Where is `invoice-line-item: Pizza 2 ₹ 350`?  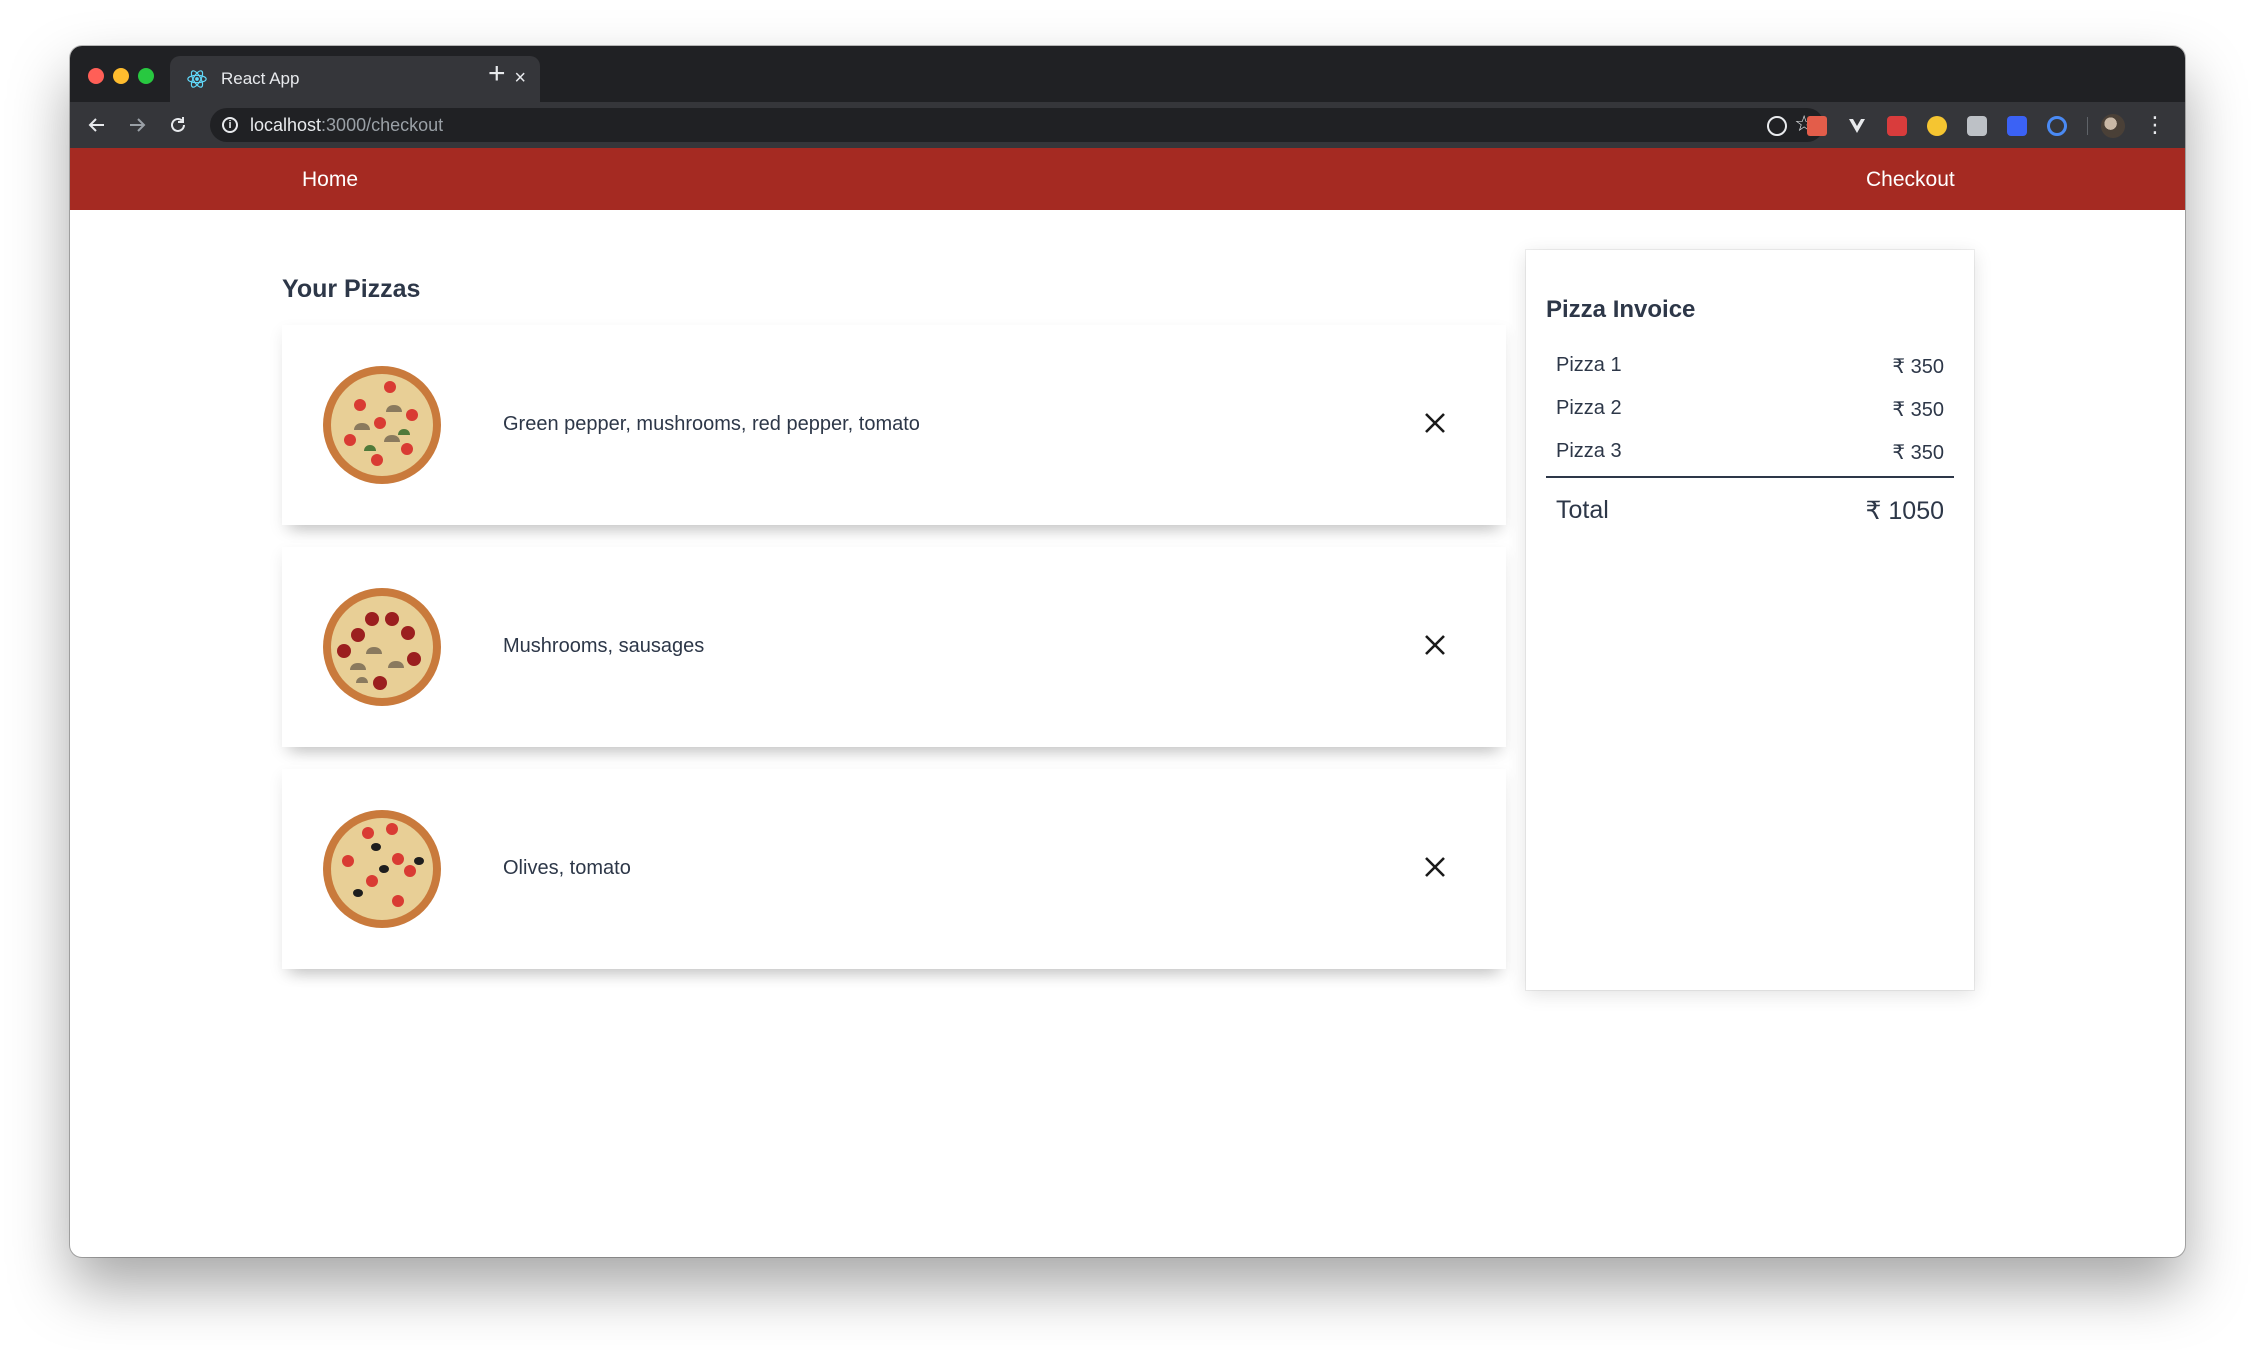 invoice-line-item: Pizza 2 ₹ 350 is located at coordinates (1750, 411).